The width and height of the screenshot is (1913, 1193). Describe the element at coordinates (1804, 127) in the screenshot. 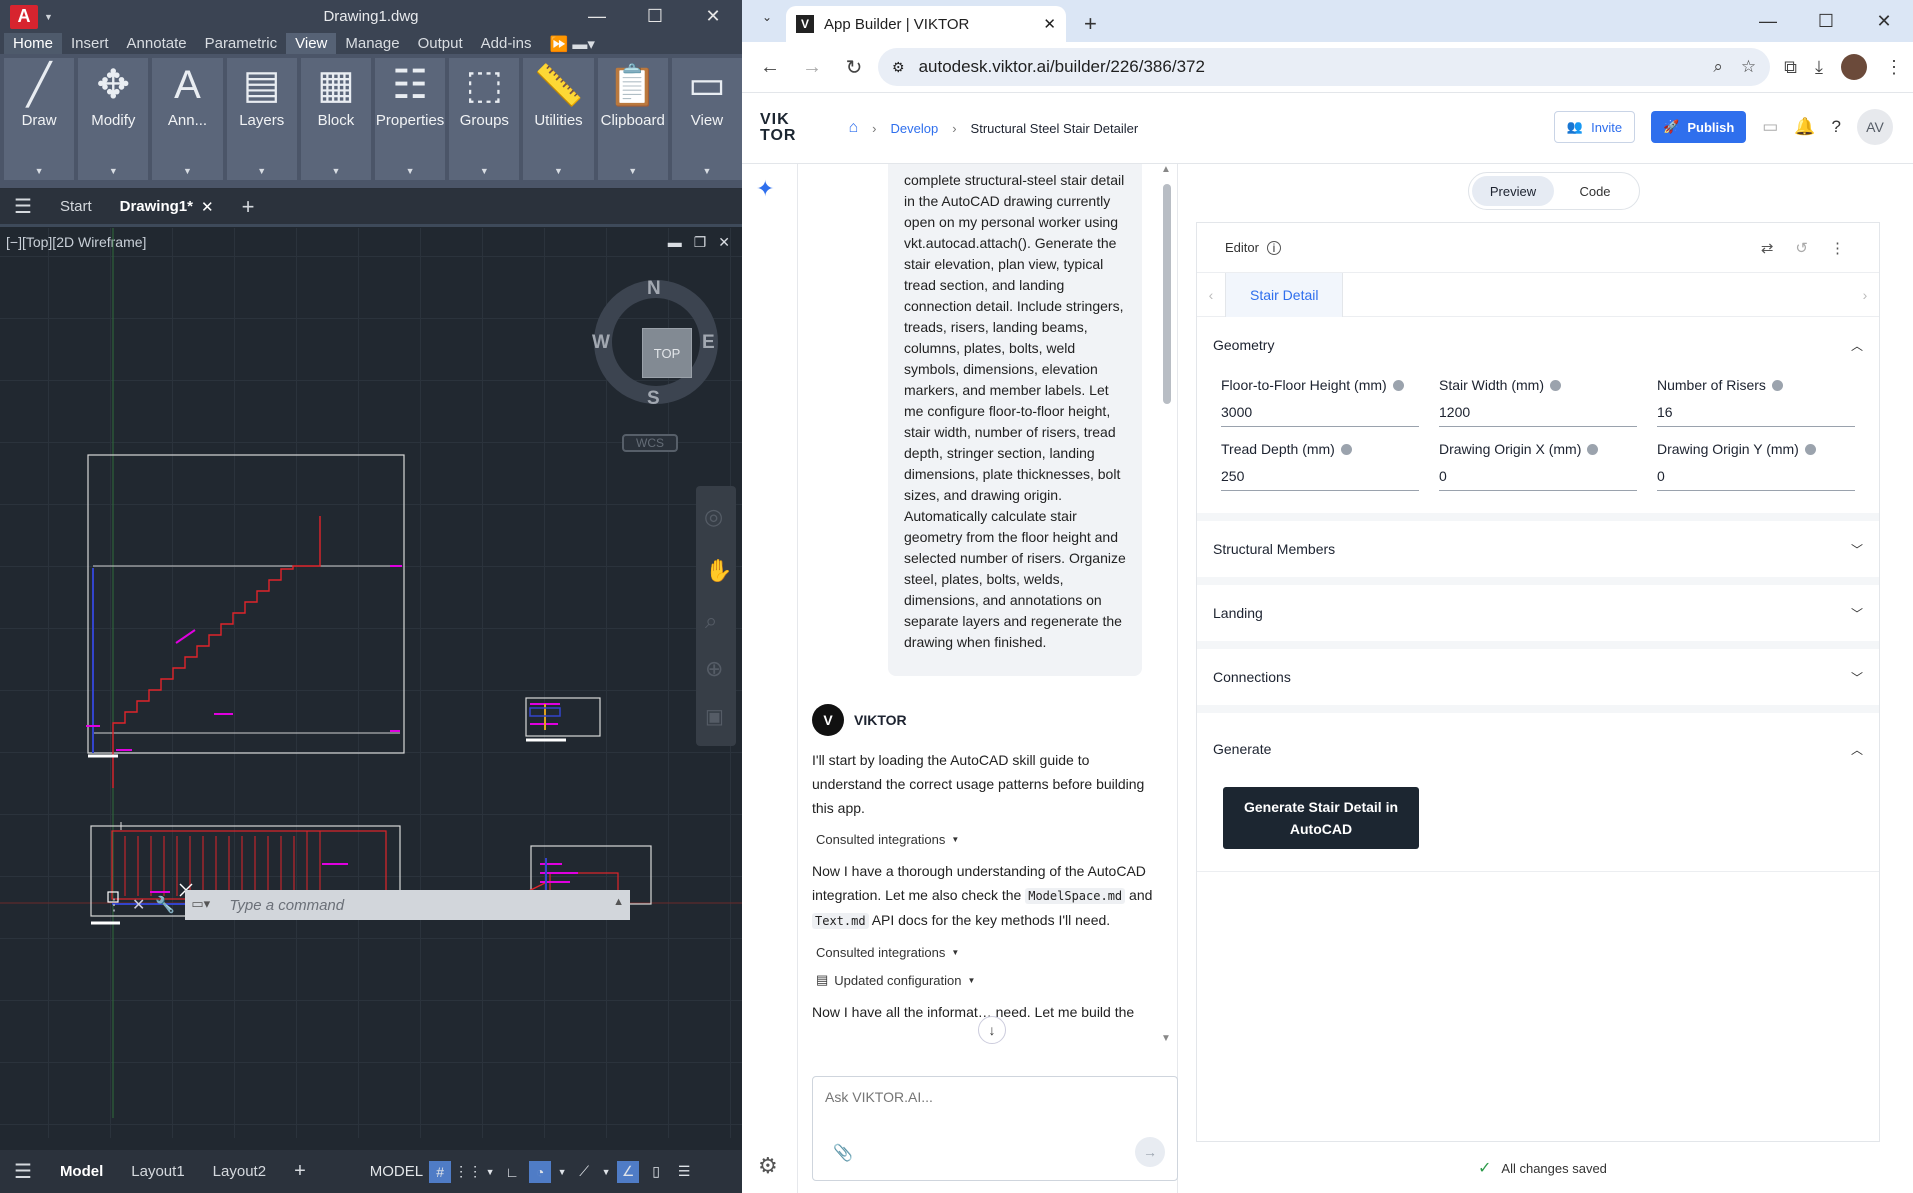

I see `notifications-bell-icon: 🔔` at that location.